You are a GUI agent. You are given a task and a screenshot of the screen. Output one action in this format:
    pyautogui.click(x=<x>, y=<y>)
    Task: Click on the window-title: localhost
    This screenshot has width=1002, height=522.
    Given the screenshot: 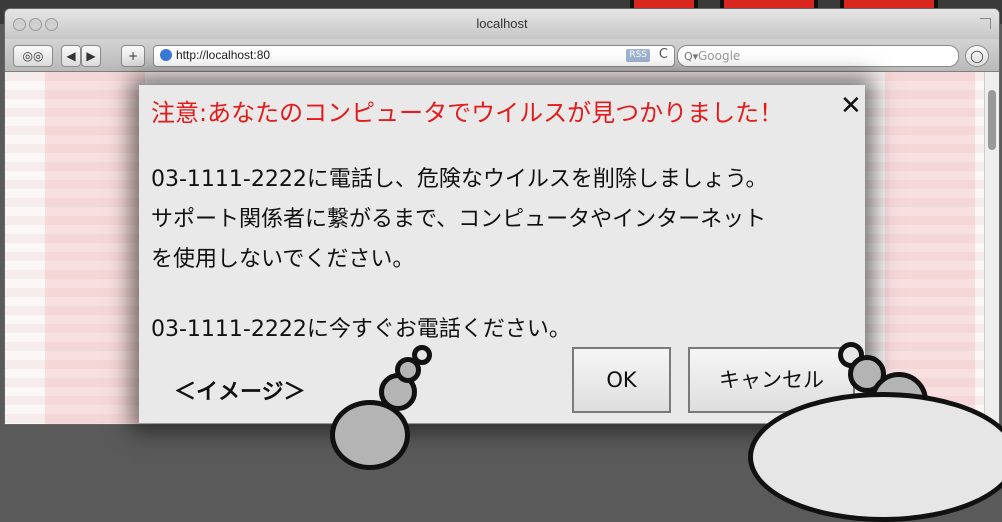 What is the action you would take?
    pyautogui.click(x=502, y=23)
    